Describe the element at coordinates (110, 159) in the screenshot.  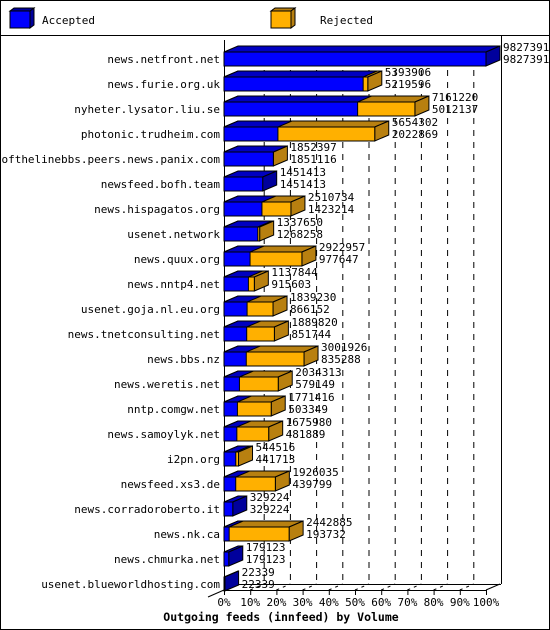
I see `category-label: endofthelinebbs.peers.news.panix.com` at that location.